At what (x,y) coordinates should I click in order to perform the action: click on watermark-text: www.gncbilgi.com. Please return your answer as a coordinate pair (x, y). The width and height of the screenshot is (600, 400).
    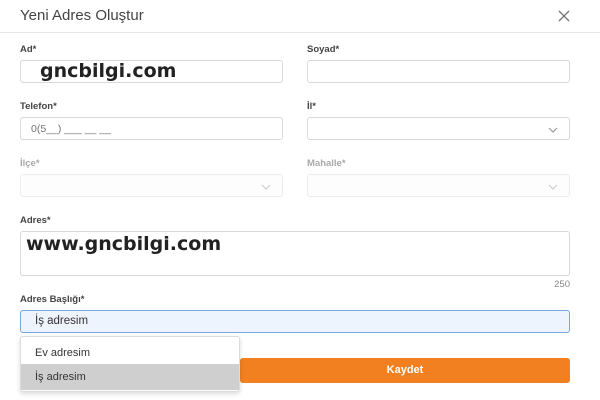
    Looking at the image, I should click on (124, 244).